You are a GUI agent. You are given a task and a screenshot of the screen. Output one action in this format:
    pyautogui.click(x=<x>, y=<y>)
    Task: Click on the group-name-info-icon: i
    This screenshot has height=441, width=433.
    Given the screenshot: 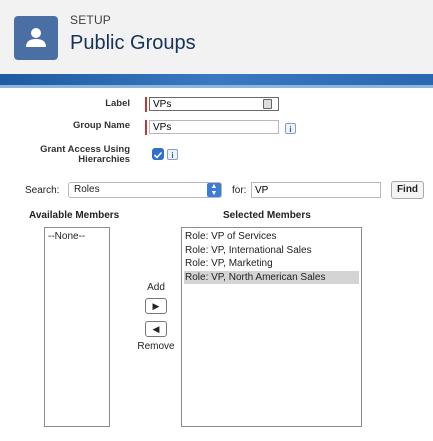 What is the action you would take?
    pyautogui.click(x=290, y=128)
    